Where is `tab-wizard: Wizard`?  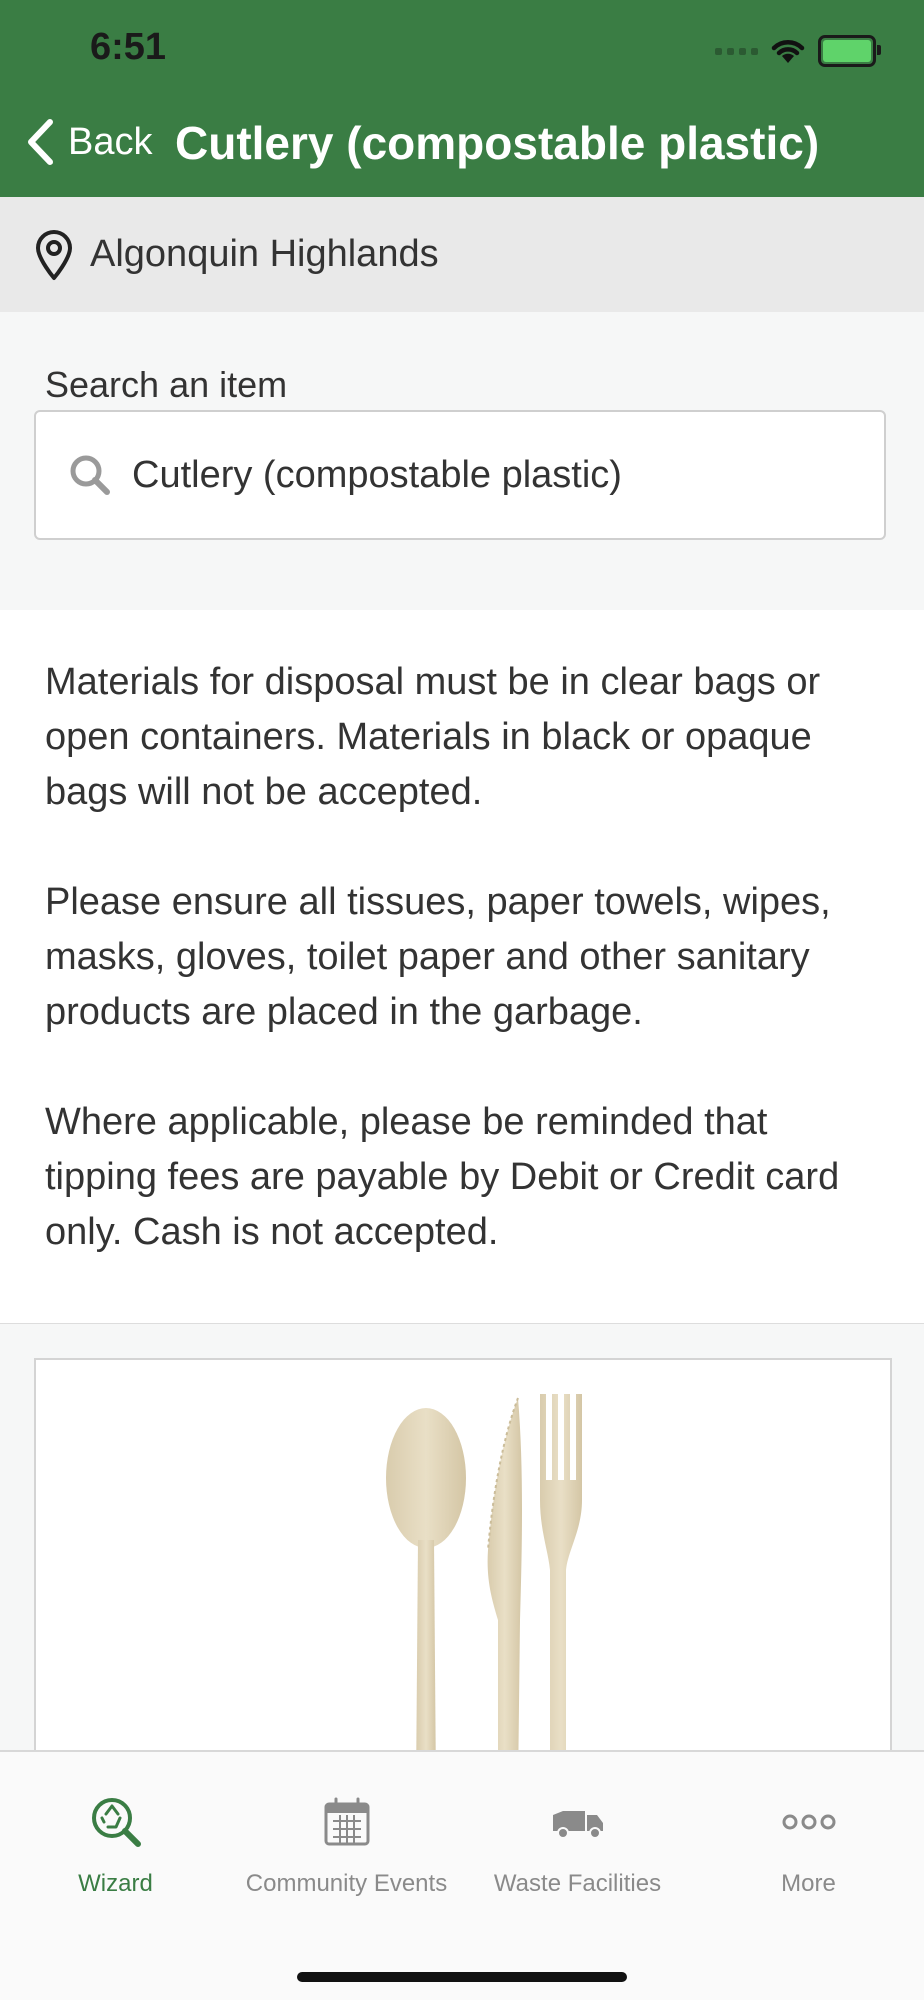 tab-wizard: Wizard is located at coordinates (115, 1845).